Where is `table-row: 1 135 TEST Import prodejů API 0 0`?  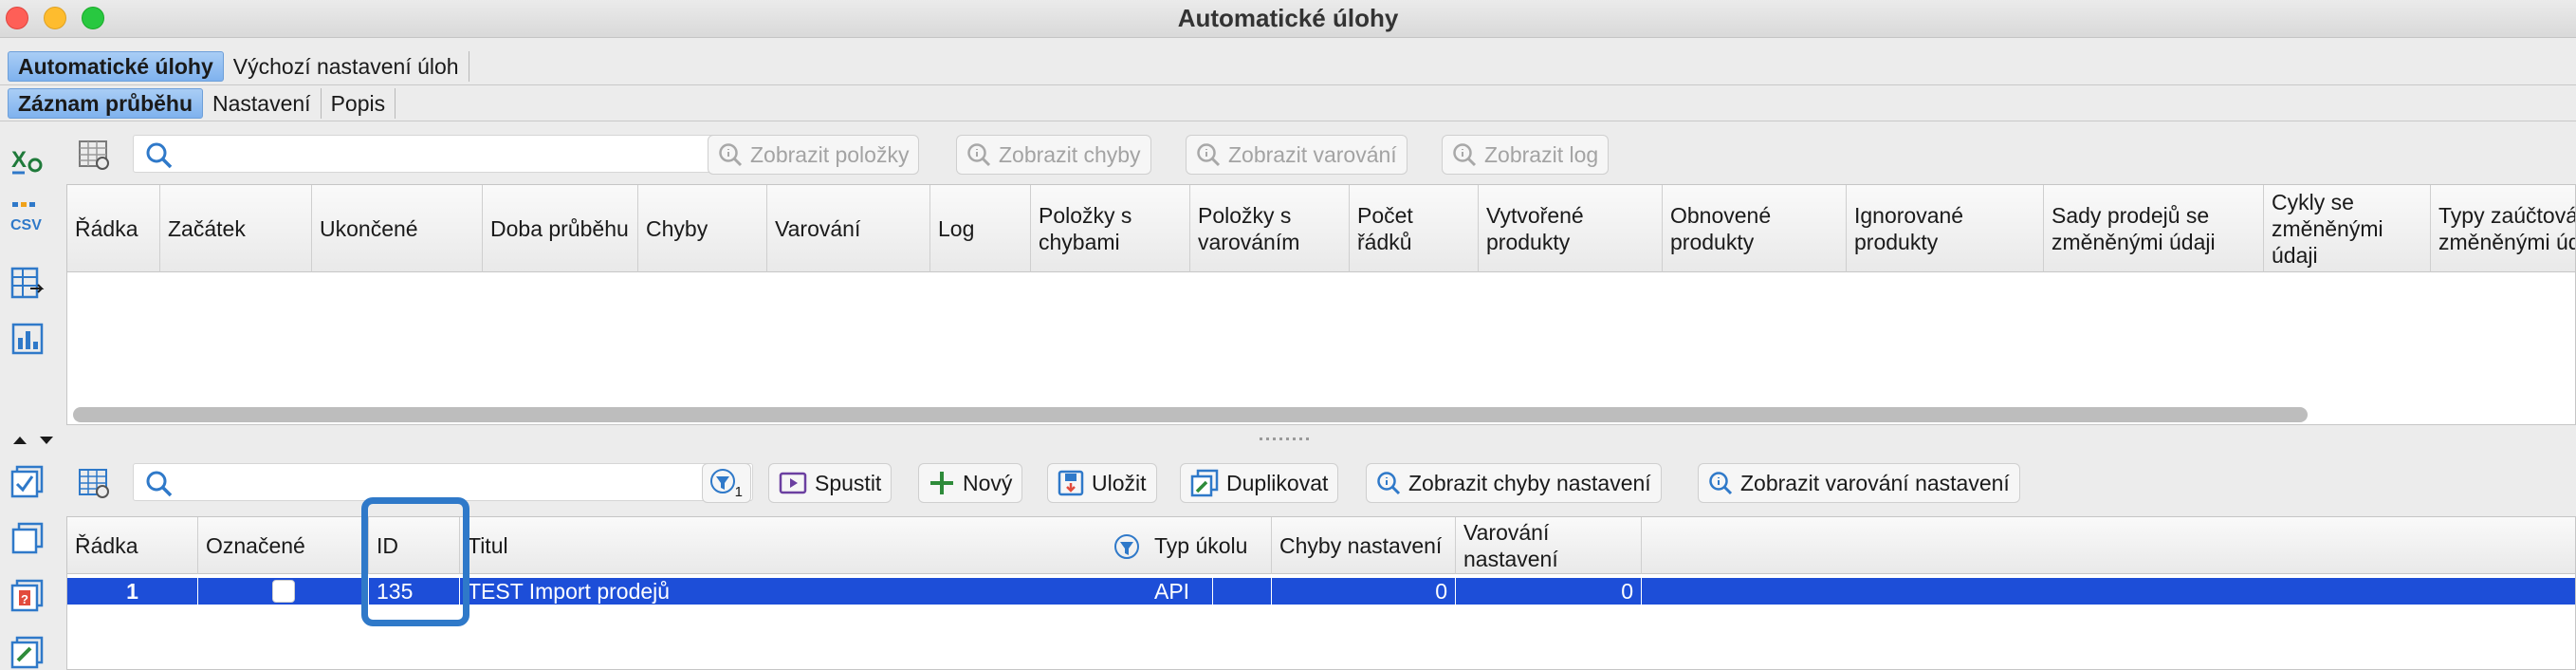 table-row: 1 135 TEST Import prodejů API 0 0 is located at coordinates (1321, 591).